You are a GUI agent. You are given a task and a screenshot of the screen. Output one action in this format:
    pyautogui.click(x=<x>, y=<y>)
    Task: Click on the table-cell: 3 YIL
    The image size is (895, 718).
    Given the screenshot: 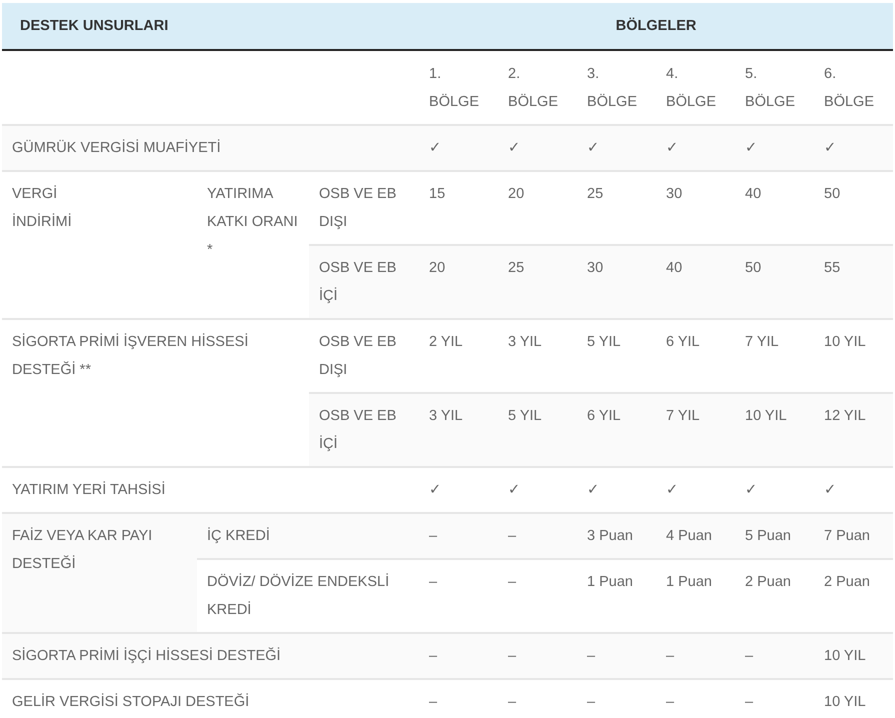 What is the action you would take?
    pyautogui.click(x=458, y=430)
    